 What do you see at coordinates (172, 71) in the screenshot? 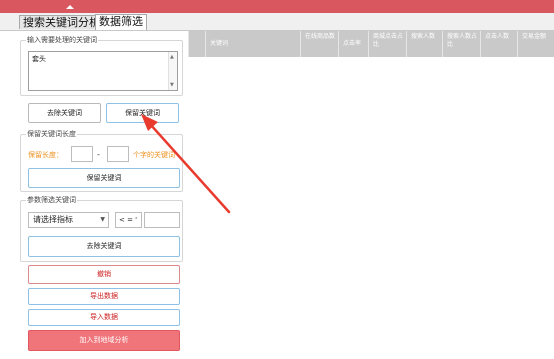
I see `textarea-scrollbar: ▲ ▼` at bounding box center [172, 71].